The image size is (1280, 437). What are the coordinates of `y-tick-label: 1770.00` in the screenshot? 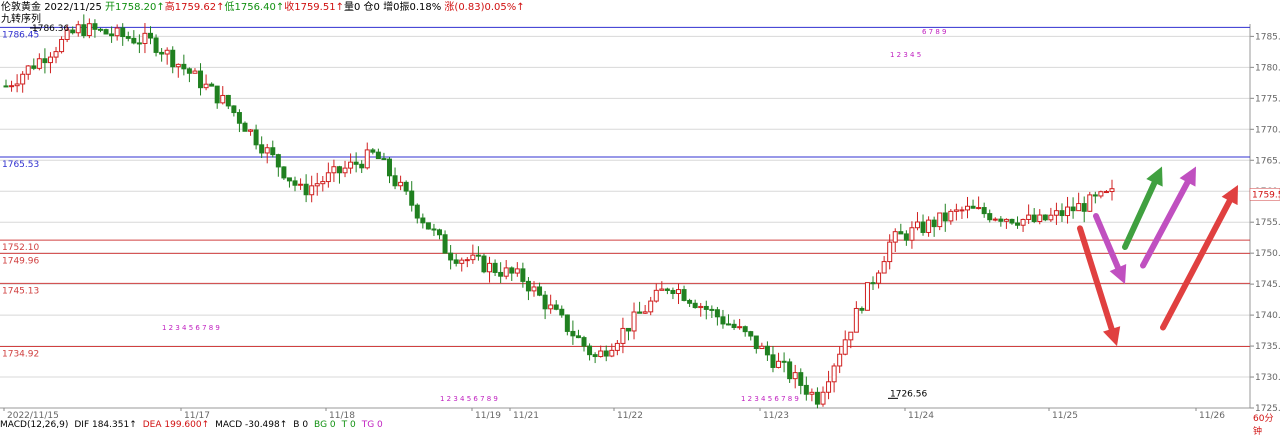 It's located at (1267, 130).